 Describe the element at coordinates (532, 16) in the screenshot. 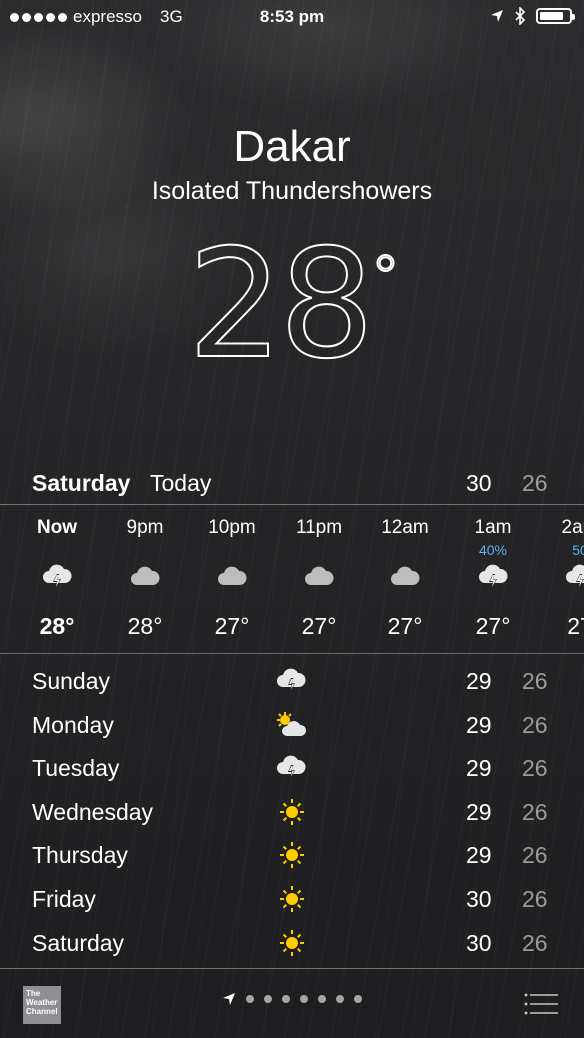

I see `status-right` at that location.